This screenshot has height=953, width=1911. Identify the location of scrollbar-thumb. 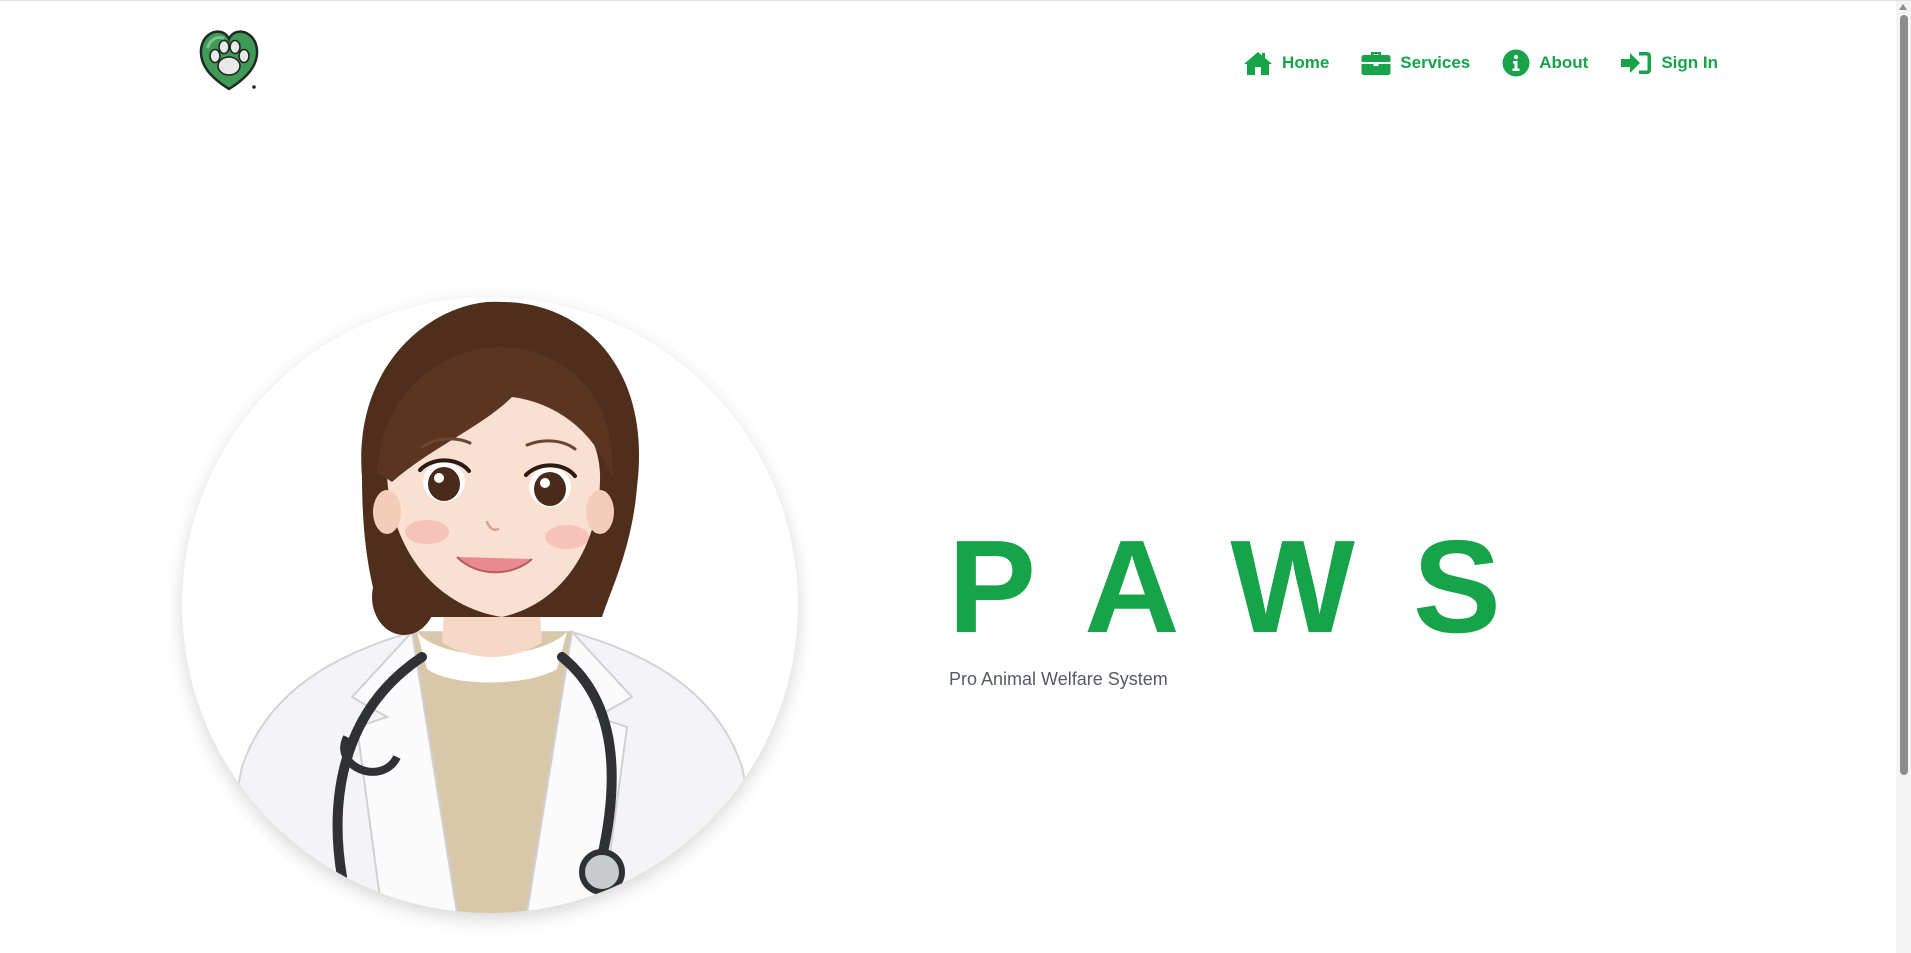
(1904, 395).